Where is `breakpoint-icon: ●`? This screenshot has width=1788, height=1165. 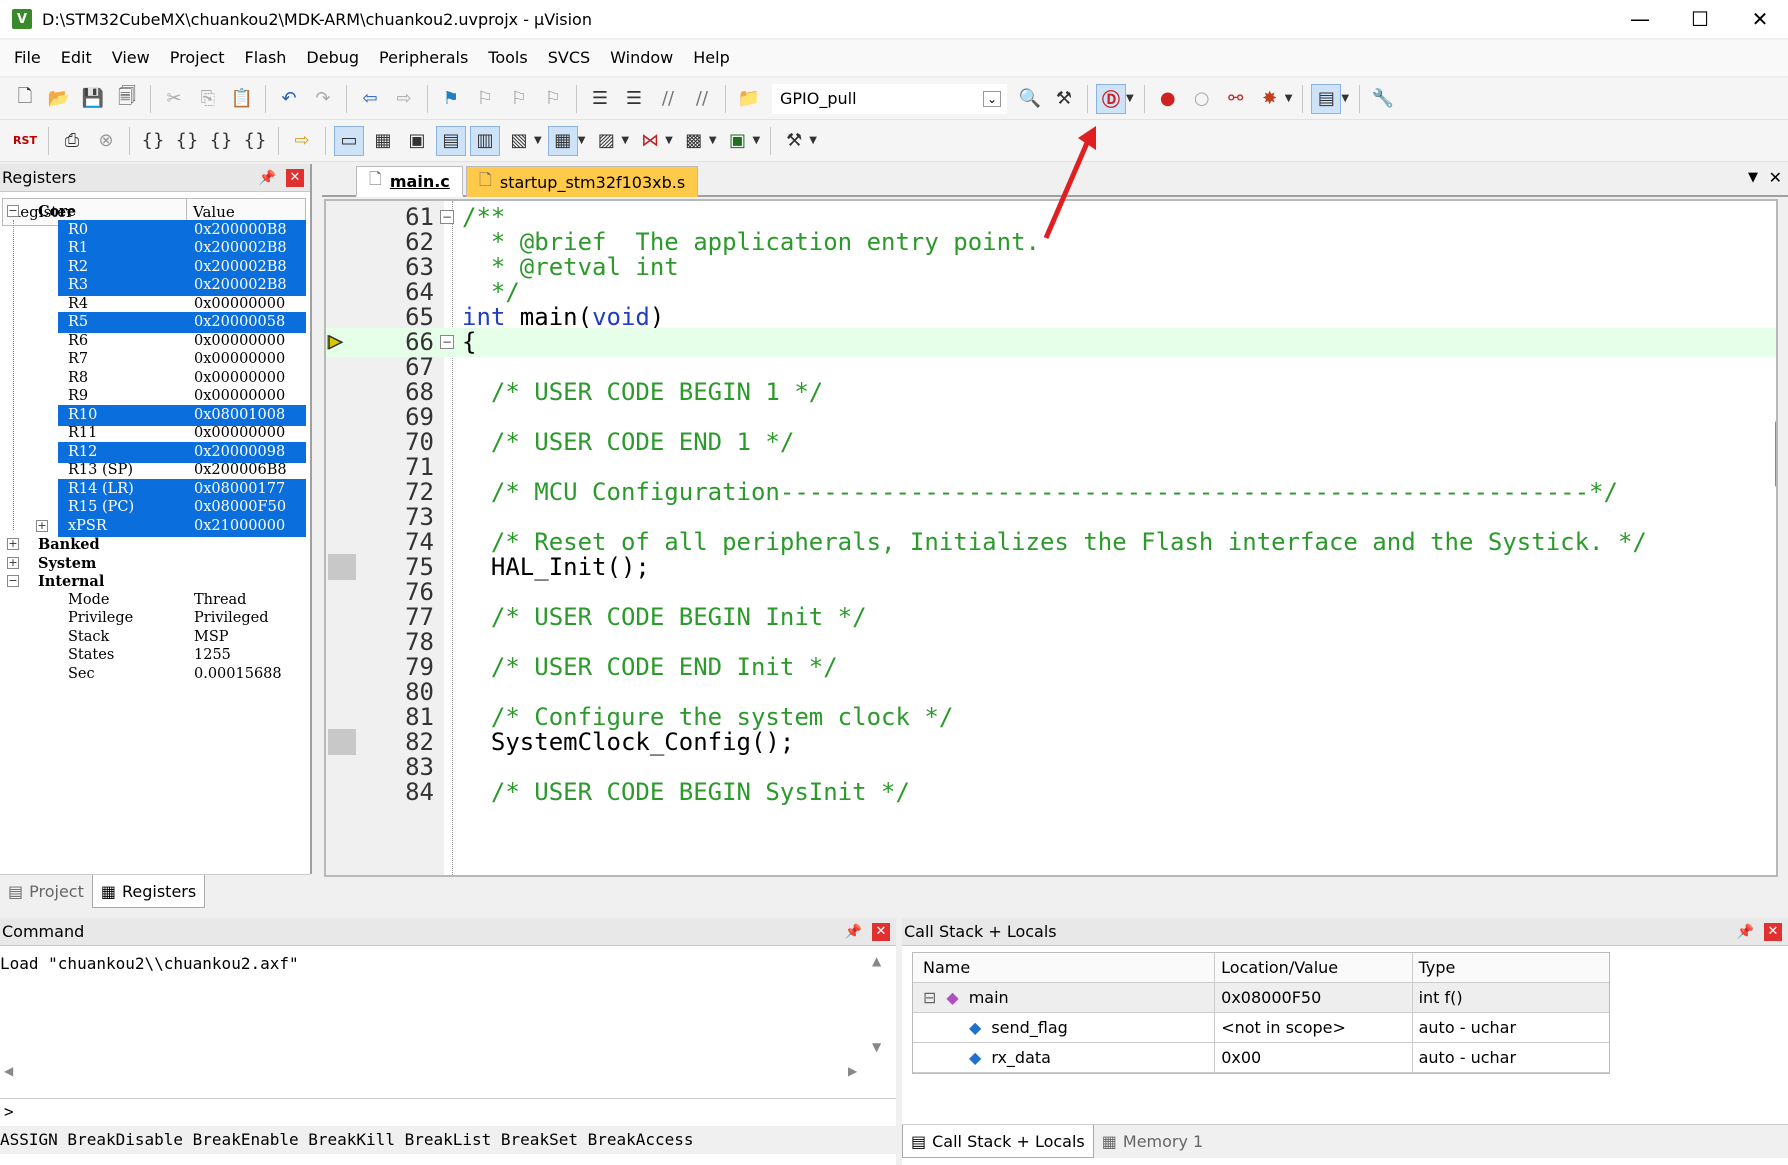
breakpoint-icon: ● is located at coordinates (1168, 99).